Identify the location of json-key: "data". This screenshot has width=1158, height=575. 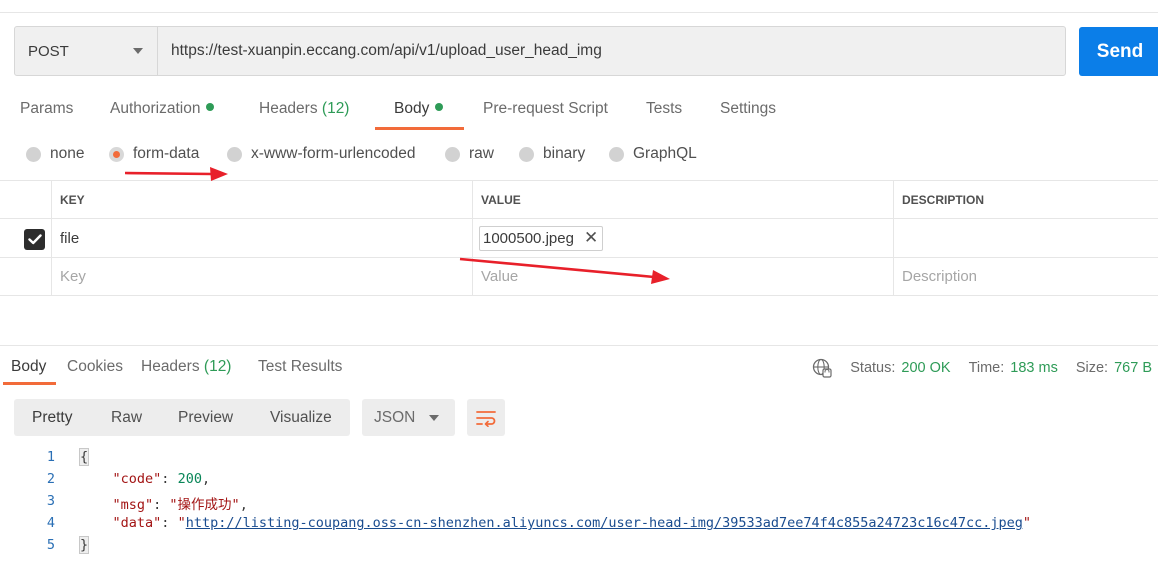
(137, 523).